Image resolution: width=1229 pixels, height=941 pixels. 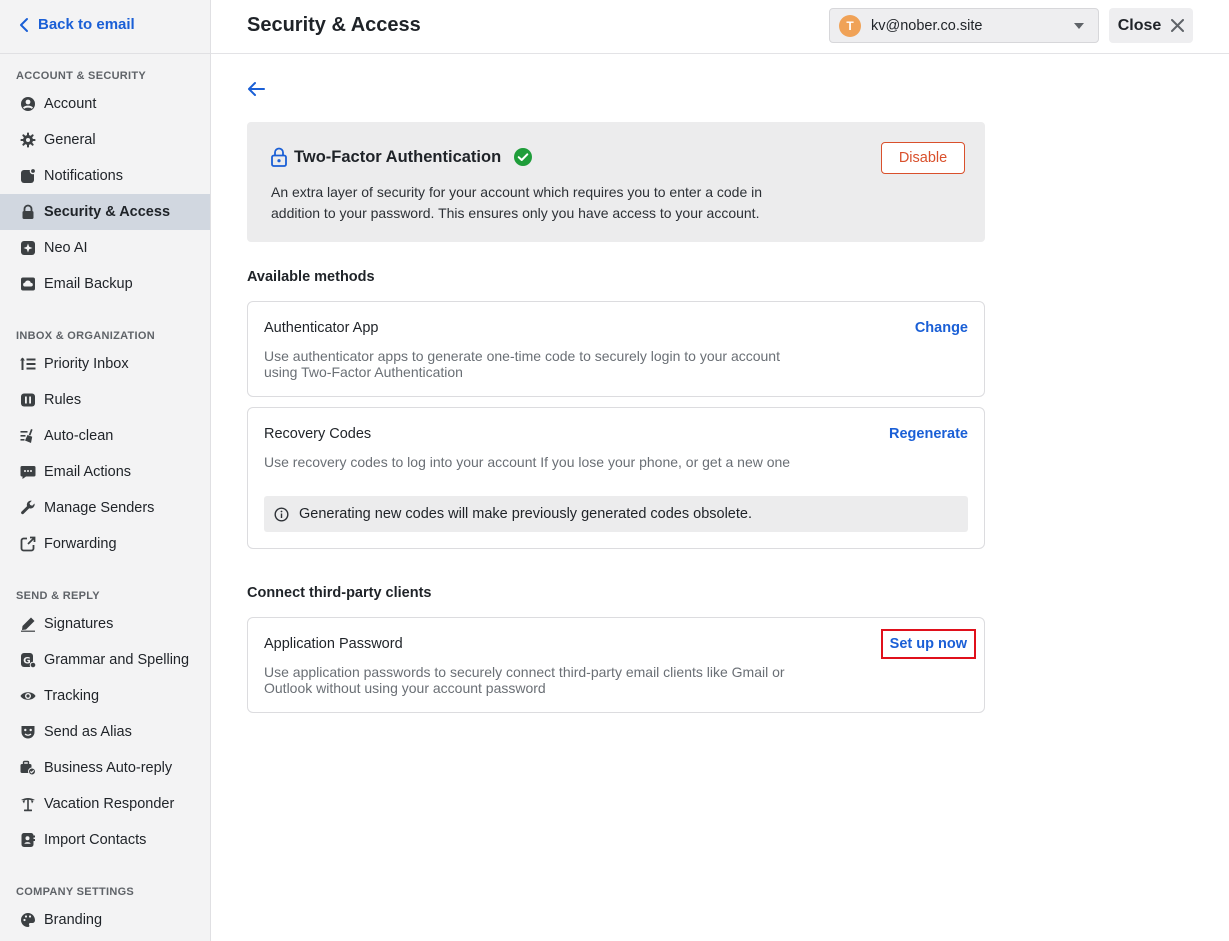 I want to click on sidebar-item-label: Import Contacts, so click(x=95, y=840).